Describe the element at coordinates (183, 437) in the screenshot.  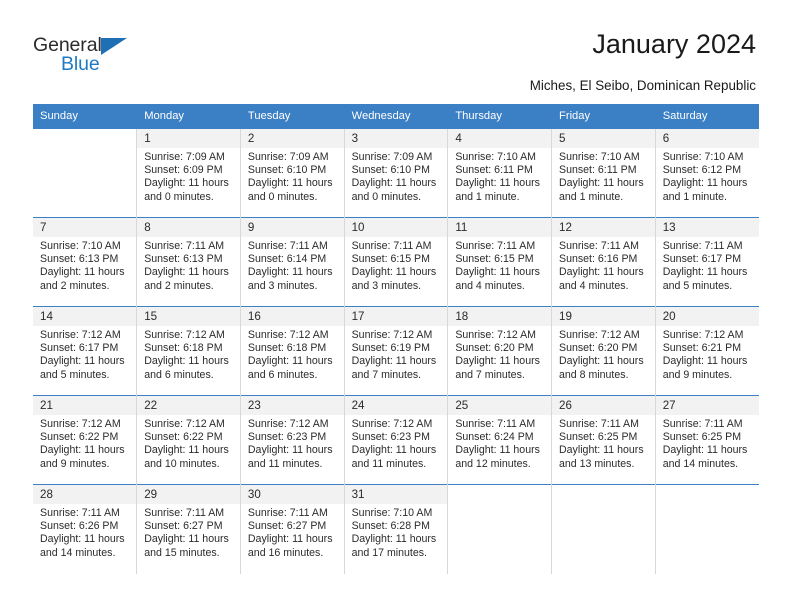
I see `sunset-text: Sunset: 6:22 PM` at that location.